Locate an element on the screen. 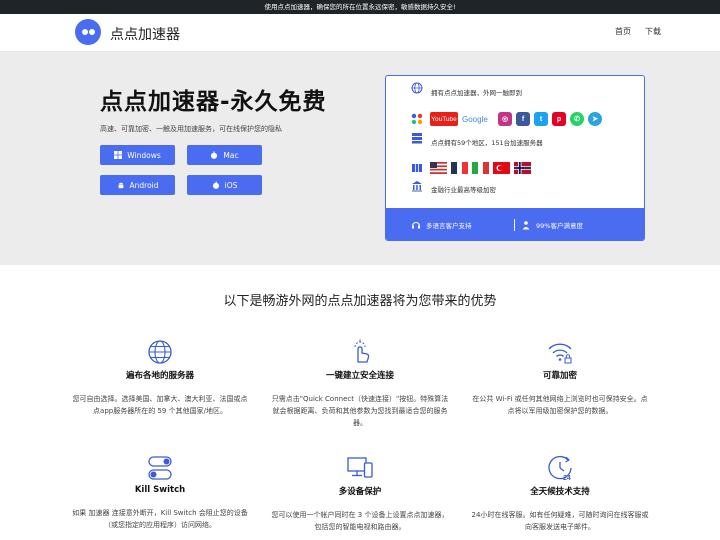  ios-download-button: iOS is located at coordinates (224, 185).